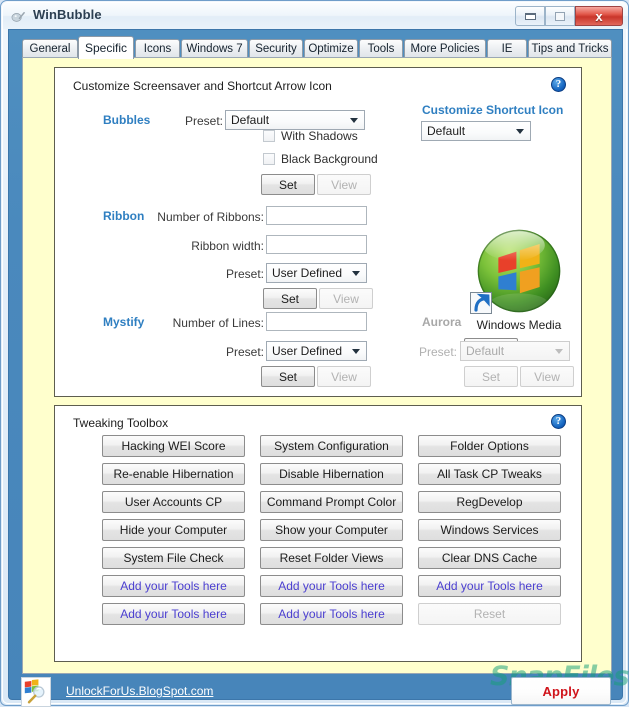  I want to click on with-shadows-checkbox, so click(269, 136).